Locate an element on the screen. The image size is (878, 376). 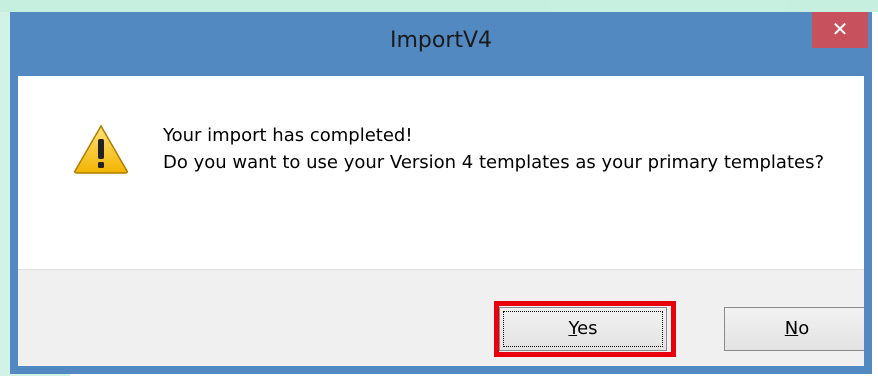
dialog-title: ImportV4 is located at coordinates (441, 40).